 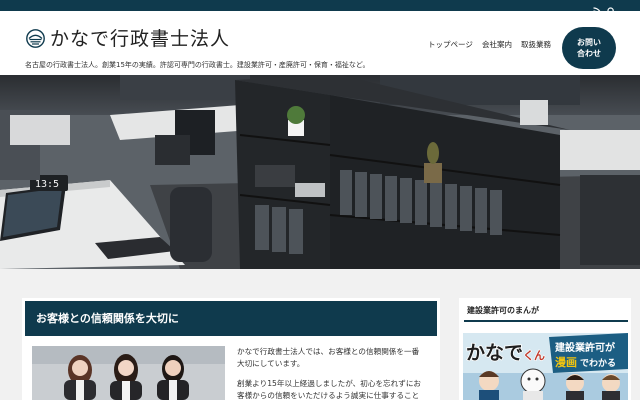 I want to click on site-title: かなで行政書士法人, so click(x=140, y=39).